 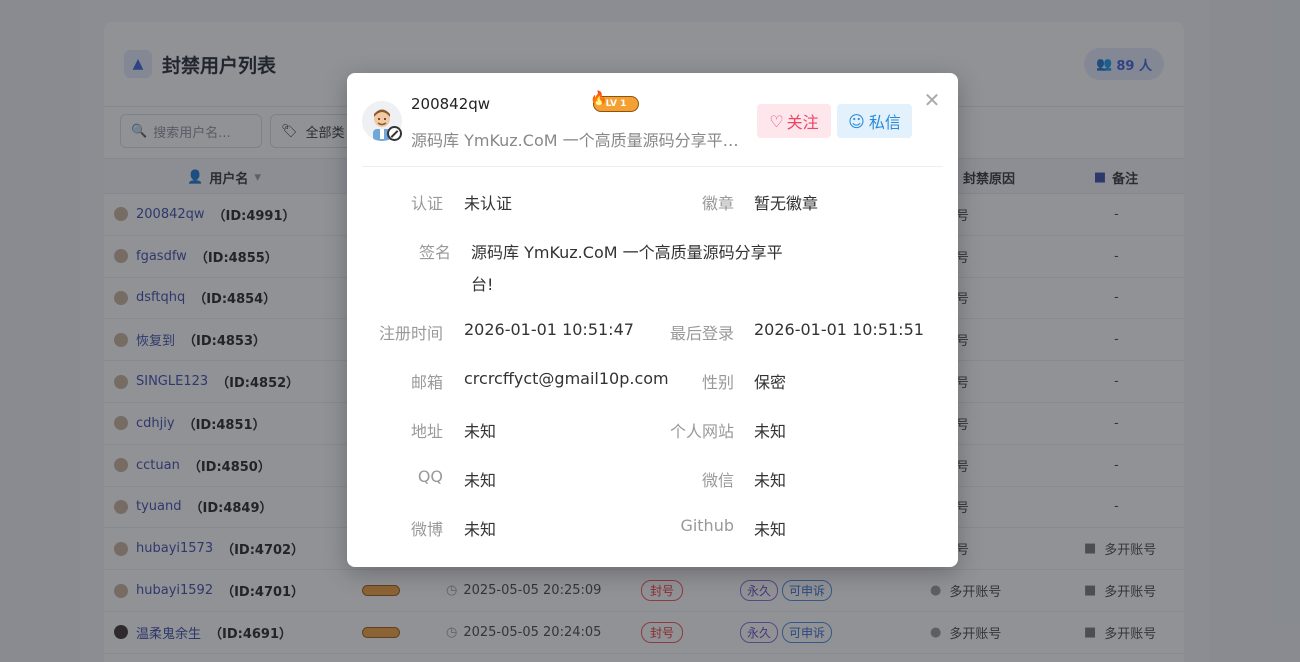 What do you see at coordinates (394, 133) in the screenshot?
I see `banned-icon` at bounding box center [394, 133].